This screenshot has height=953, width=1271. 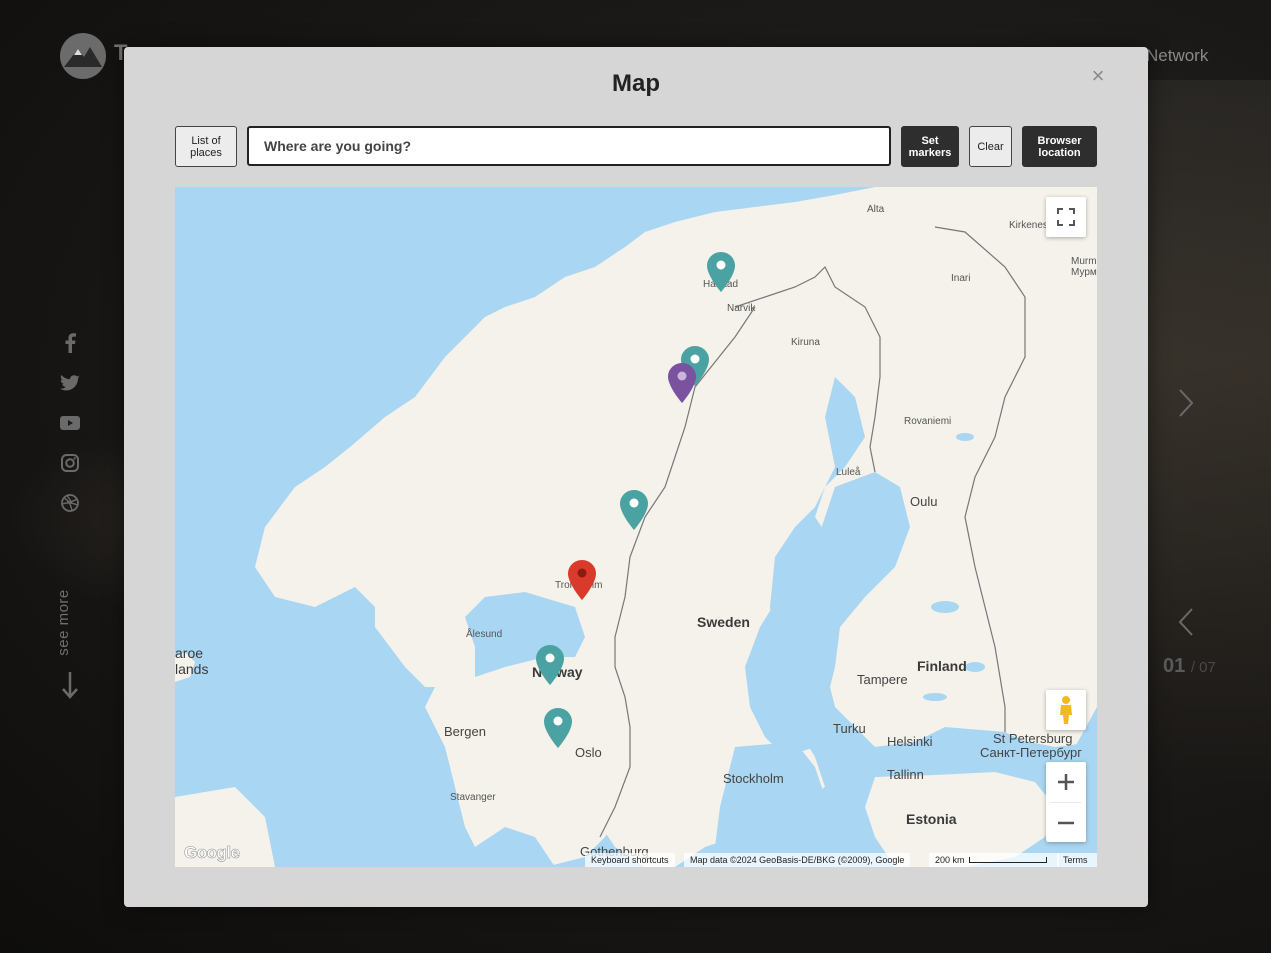 What do you see at coordinates (1066, 822) in the screenshot?
I see `zoom-out-icon` at bounding box center [1066, 822].